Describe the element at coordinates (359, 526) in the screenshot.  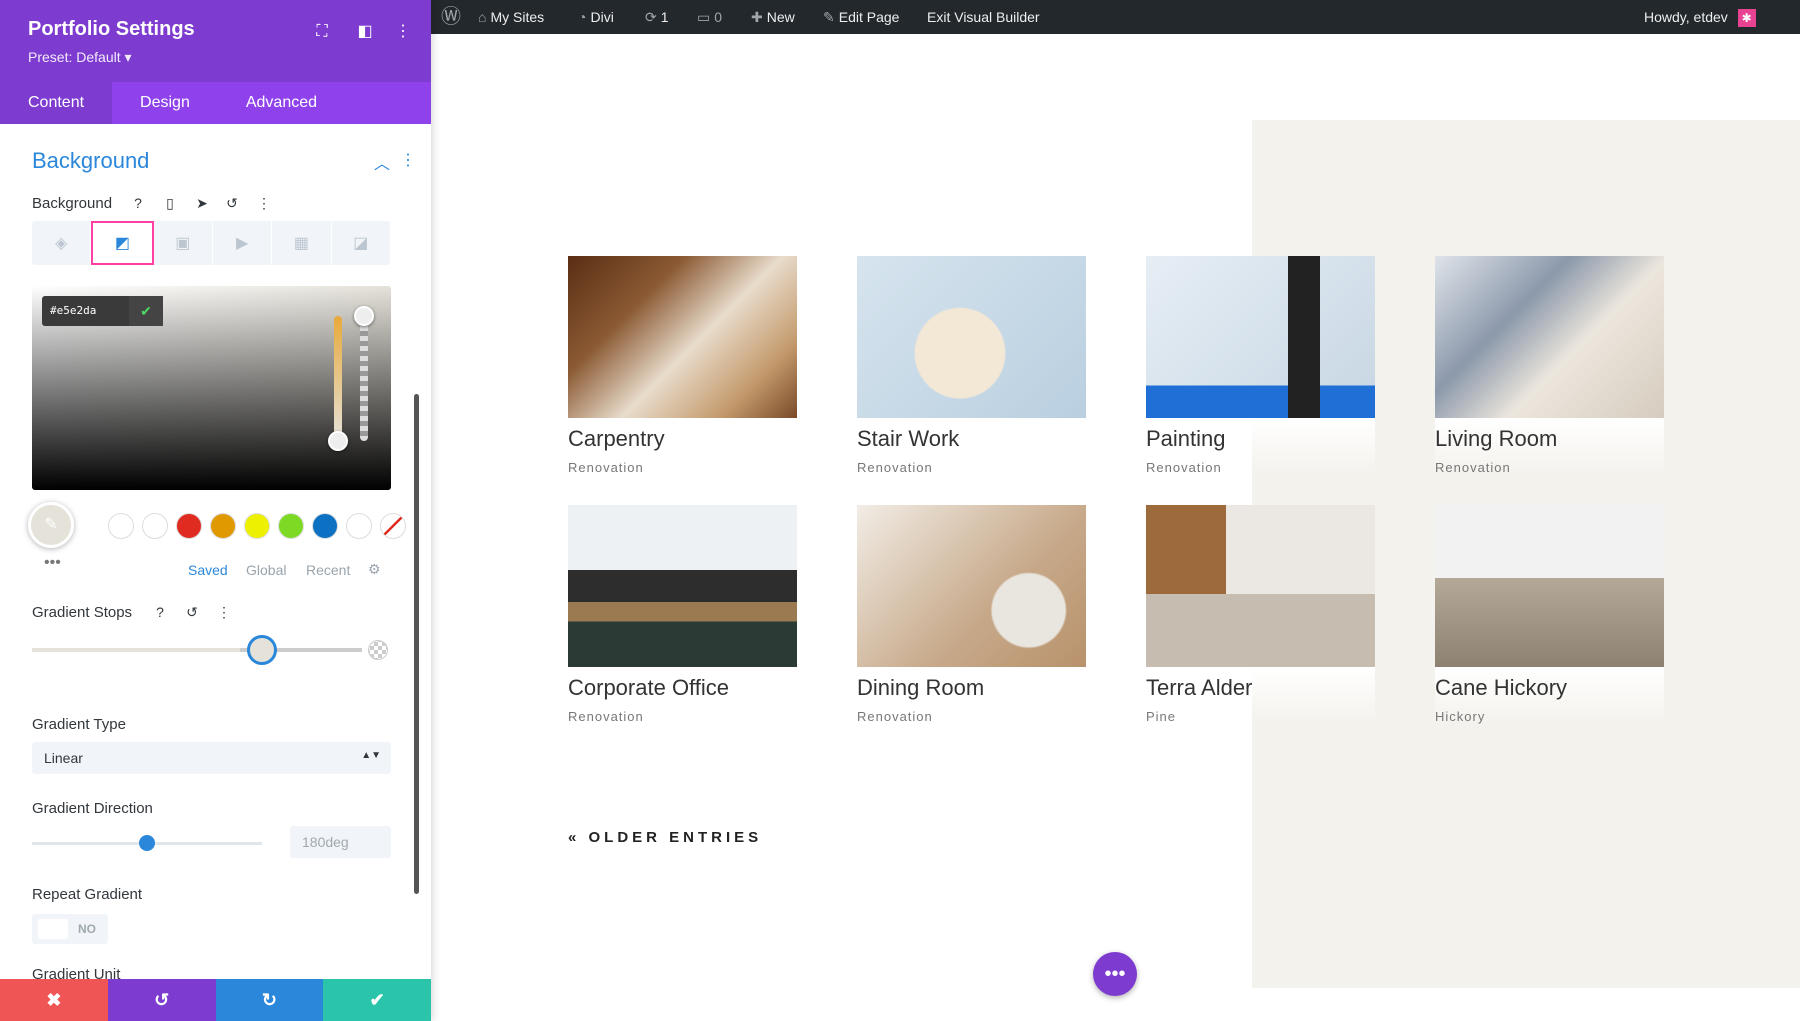
I see `swatch-clear` at that location.